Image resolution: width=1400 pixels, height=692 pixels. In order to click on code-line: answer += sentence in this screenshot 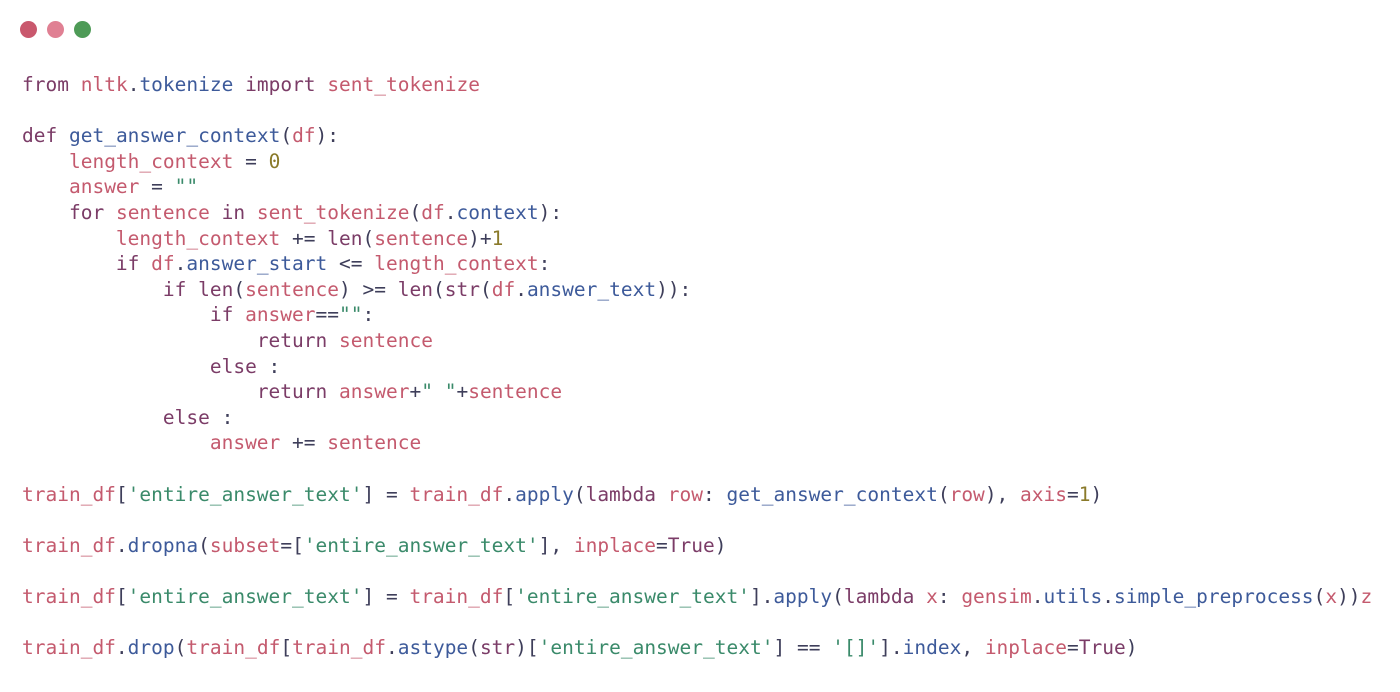, I will do `click(697, 443)`.